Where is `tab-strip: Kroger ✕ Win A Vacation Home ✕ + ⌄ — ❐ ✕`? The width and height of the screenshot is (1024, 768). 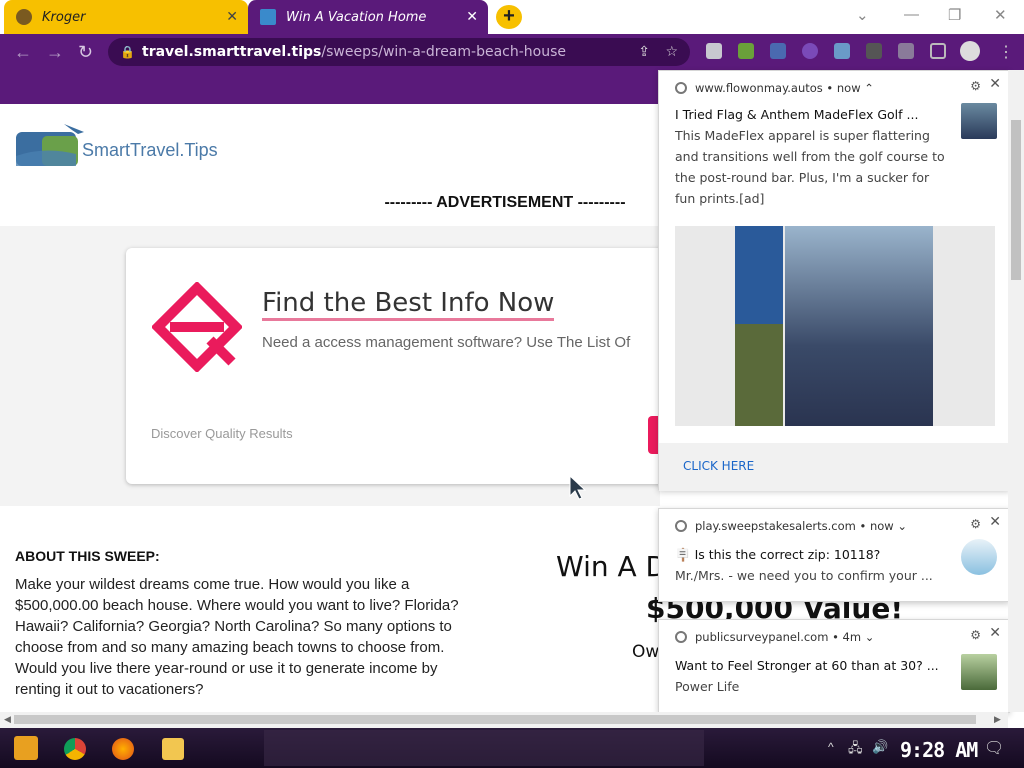 tab-strip: Kroger ✕ Win A Vacation Home ✕ + ⌄ — ❐ ✕ is located at coordinates (512, 17).